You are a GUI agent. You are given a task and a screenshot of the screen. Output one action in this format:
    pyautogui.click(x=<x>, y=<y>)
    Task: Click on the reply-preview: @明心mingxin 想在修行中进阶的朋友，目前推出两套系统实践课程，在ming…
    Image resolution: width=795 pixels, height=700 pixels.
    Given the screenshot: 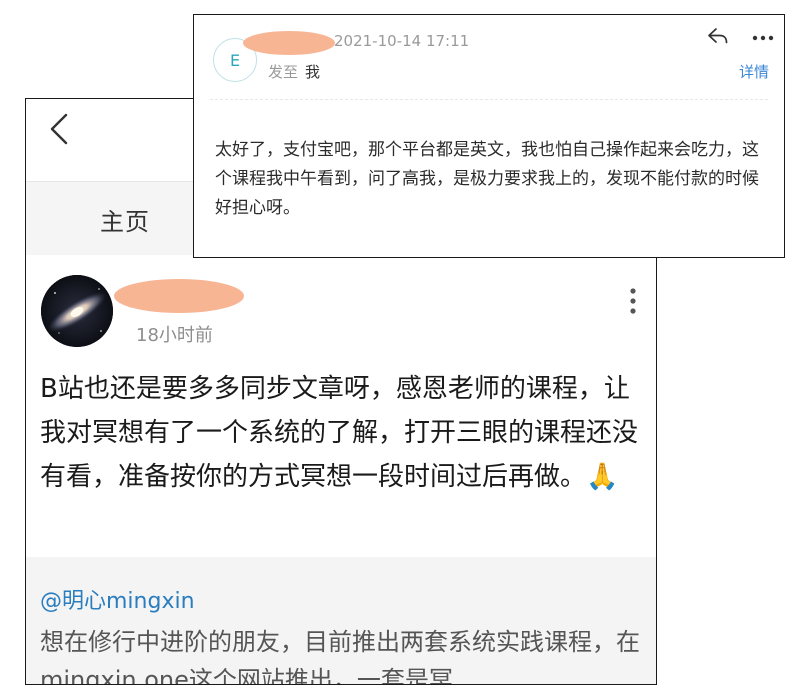 What is the action you would take?
    pyautogui.click(x=341, y=621)
    